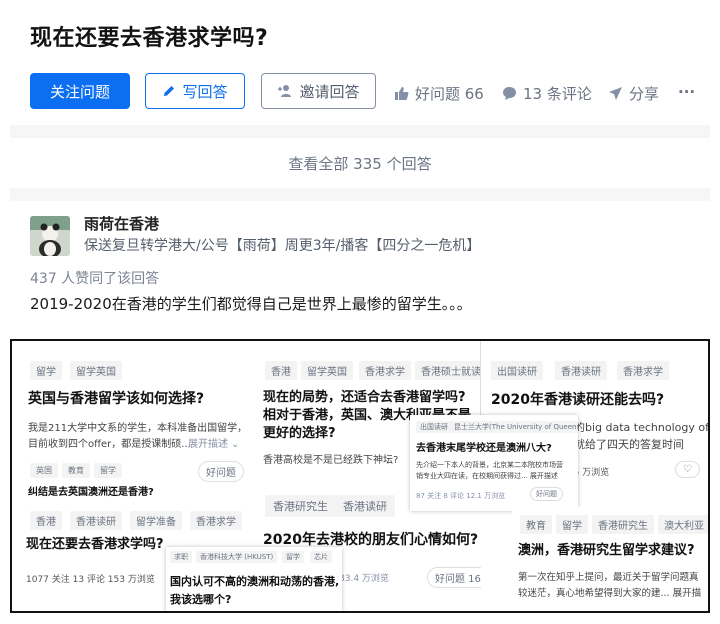  I want to click on card-title: 澳洲，香港研究生留学求建议?, so click(606, 550).